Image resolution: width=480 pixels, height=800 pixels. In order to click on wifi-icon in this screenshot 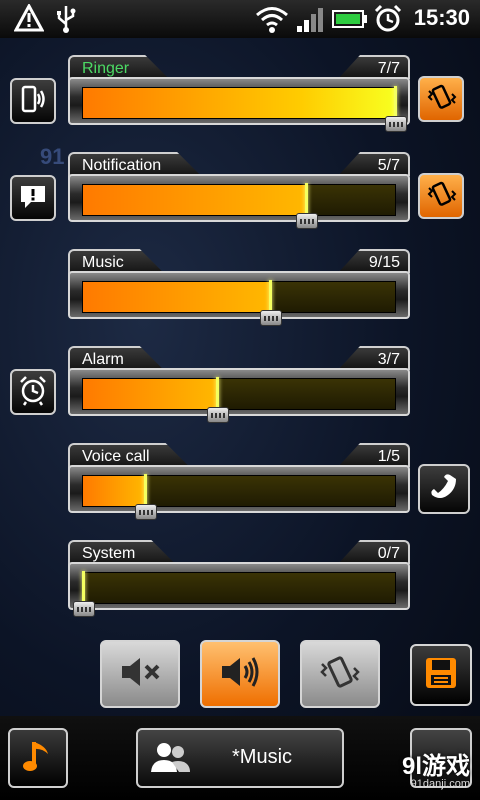, I will do `click(272, 21)`.